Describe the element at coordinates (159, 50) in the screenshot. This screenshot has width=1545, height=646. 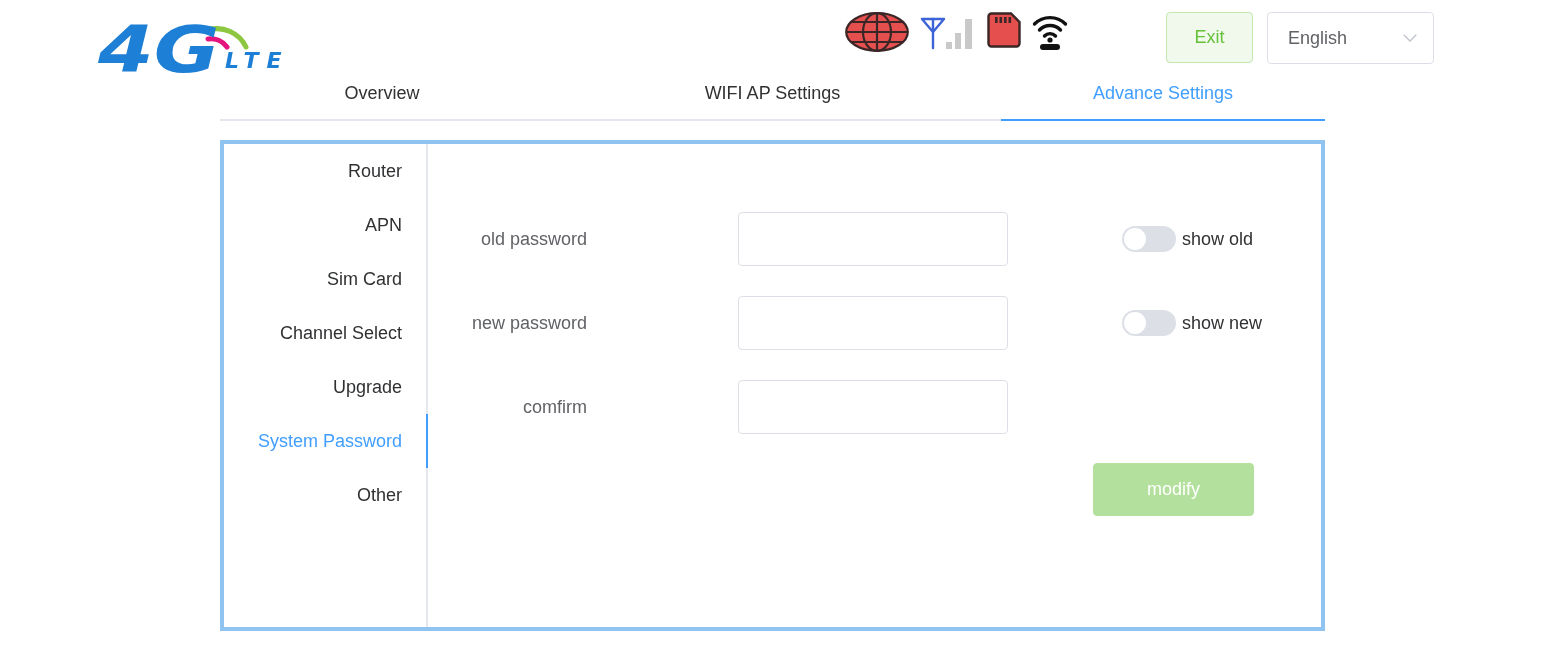
I see `logo-text: 4G` at that location.